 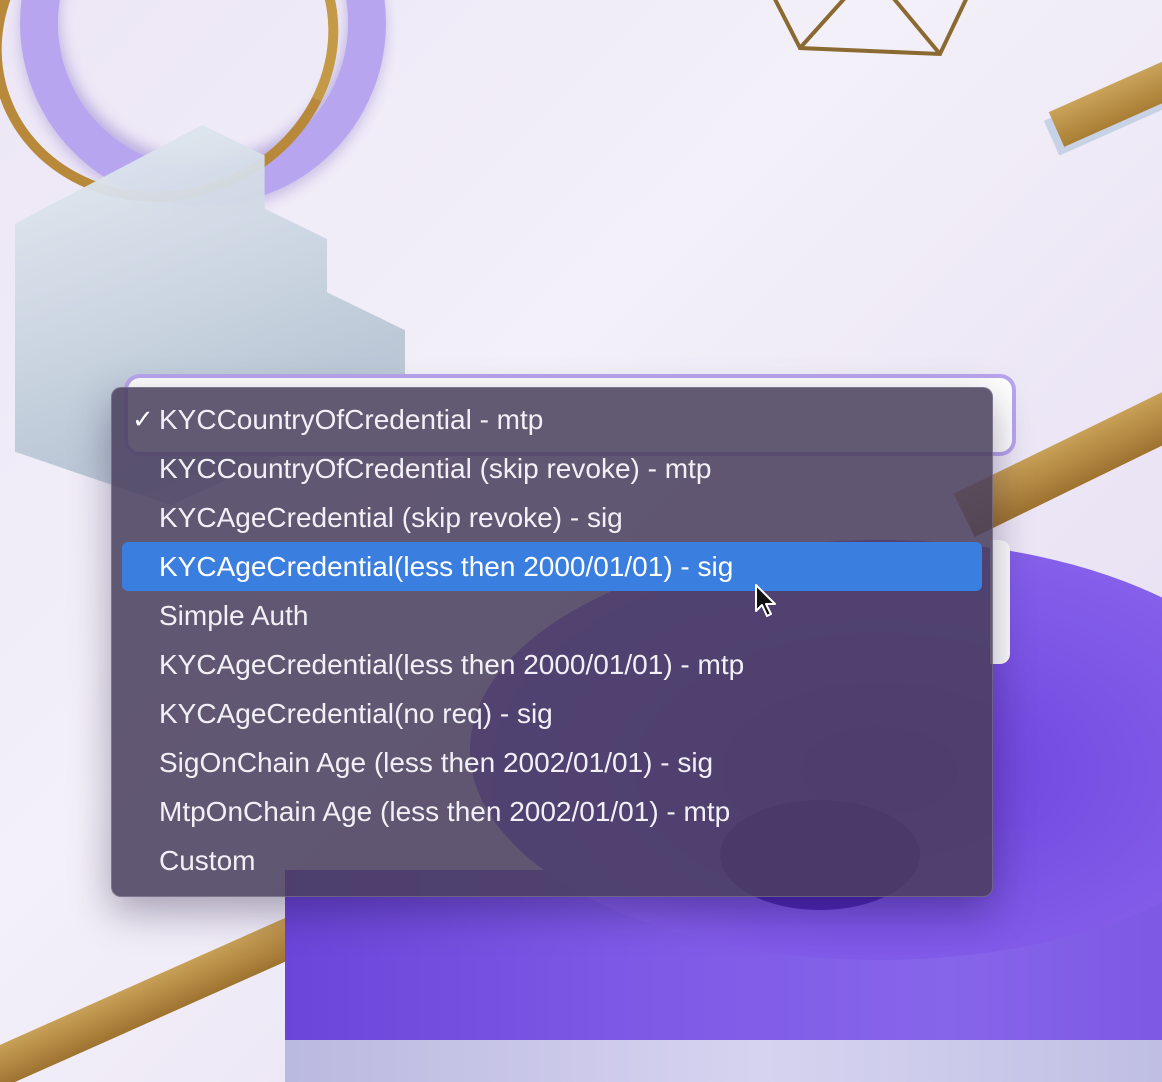 I want to click on option-label: Simple Auth, so click(x=234, y=615).